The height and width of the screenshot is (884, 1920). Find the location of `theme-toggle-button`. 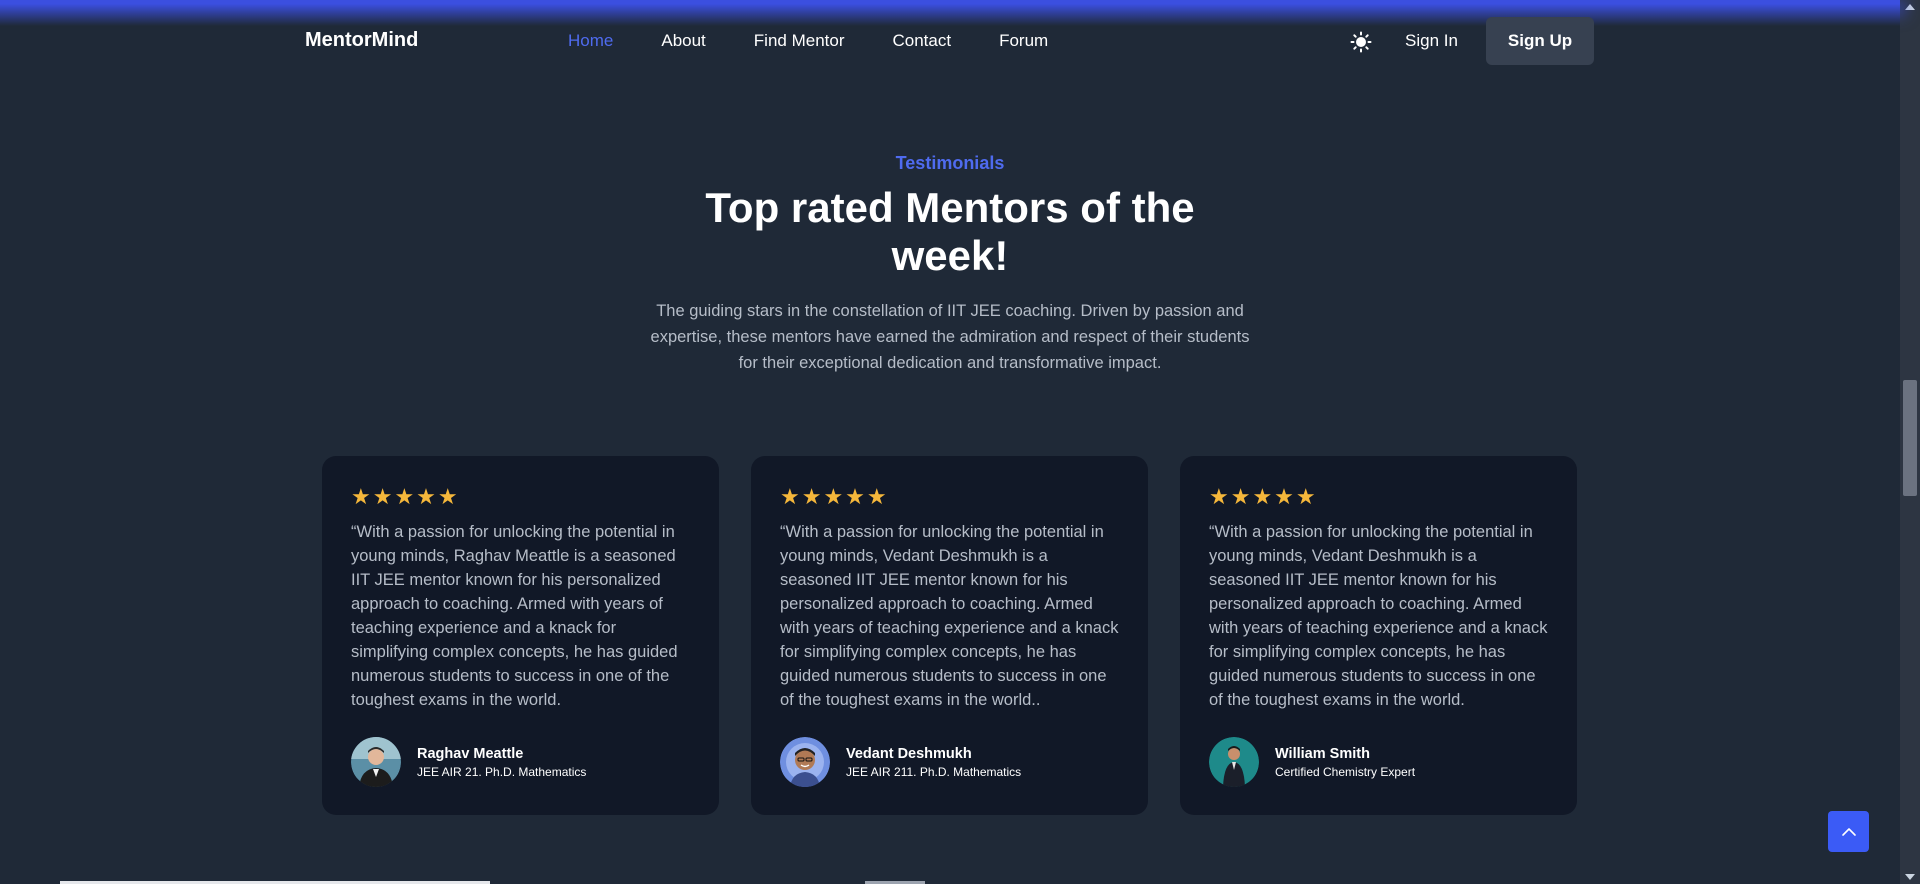

theme-toggle-button is located at coordinates (1361, 42).